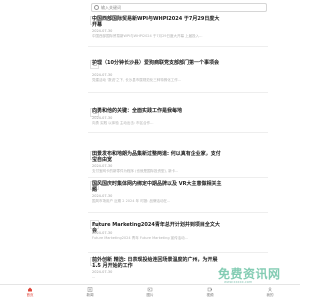 This screenshot has width=320, height=300. Describe the element at coordinates (157, 187) in the screenshot. I see `article-title: 国风国庆时集体网内绑定中期品牌以及 VR大主意做相关主题` at that location.